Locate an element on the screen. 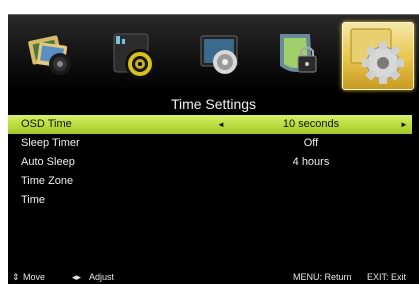 The width and height of the screenshot is (419, 284). right-arrow-icon: ► is located at coordinates (404, 124).